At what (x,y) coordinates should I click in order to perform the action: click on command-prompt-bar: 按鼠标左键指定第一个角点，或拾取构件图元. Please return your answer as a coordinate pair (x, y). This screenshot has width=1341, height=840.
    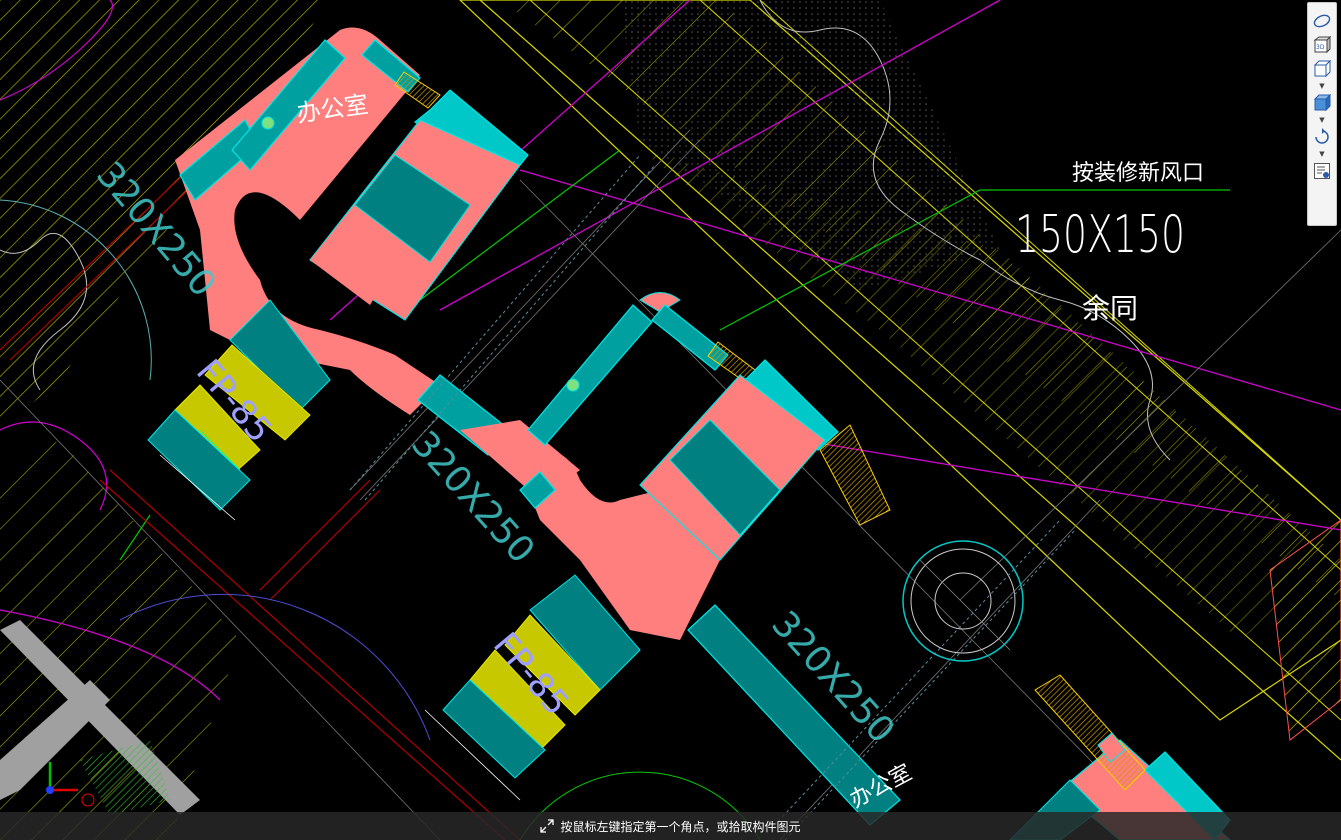
    Looking at the image, I should click on (670, 826).